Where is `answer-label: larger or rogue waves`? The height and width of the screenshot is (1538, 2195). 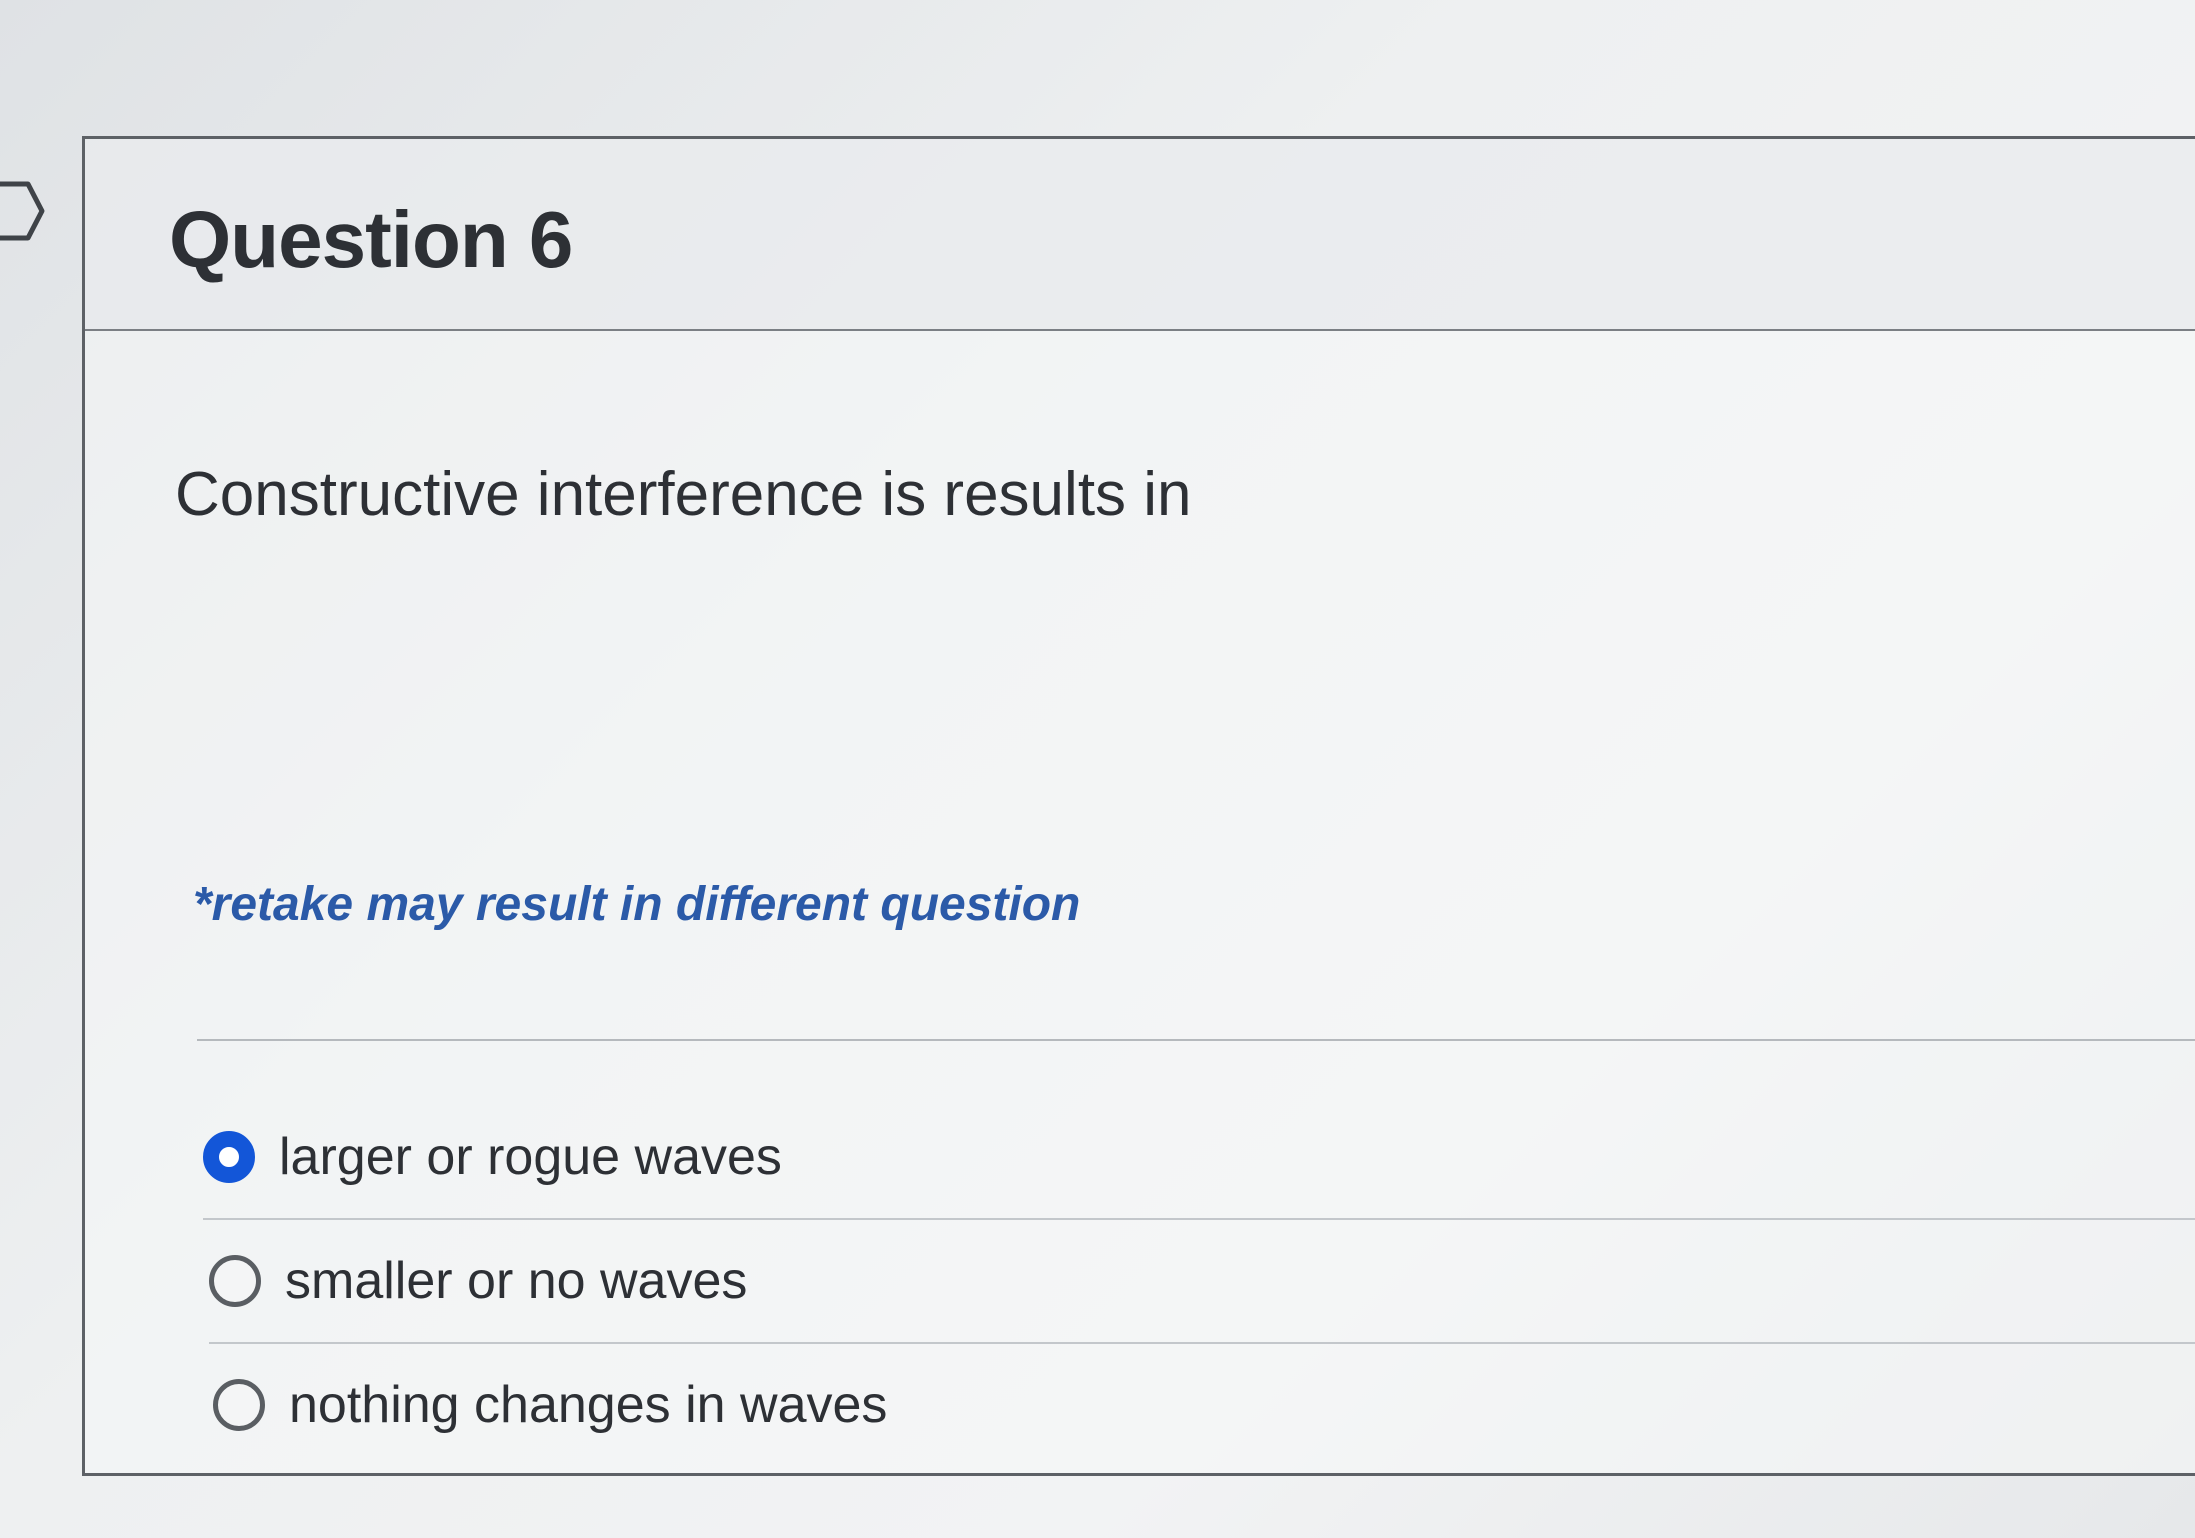
answer-label: larger or rogue waves is located at coordinates (530, 1157).